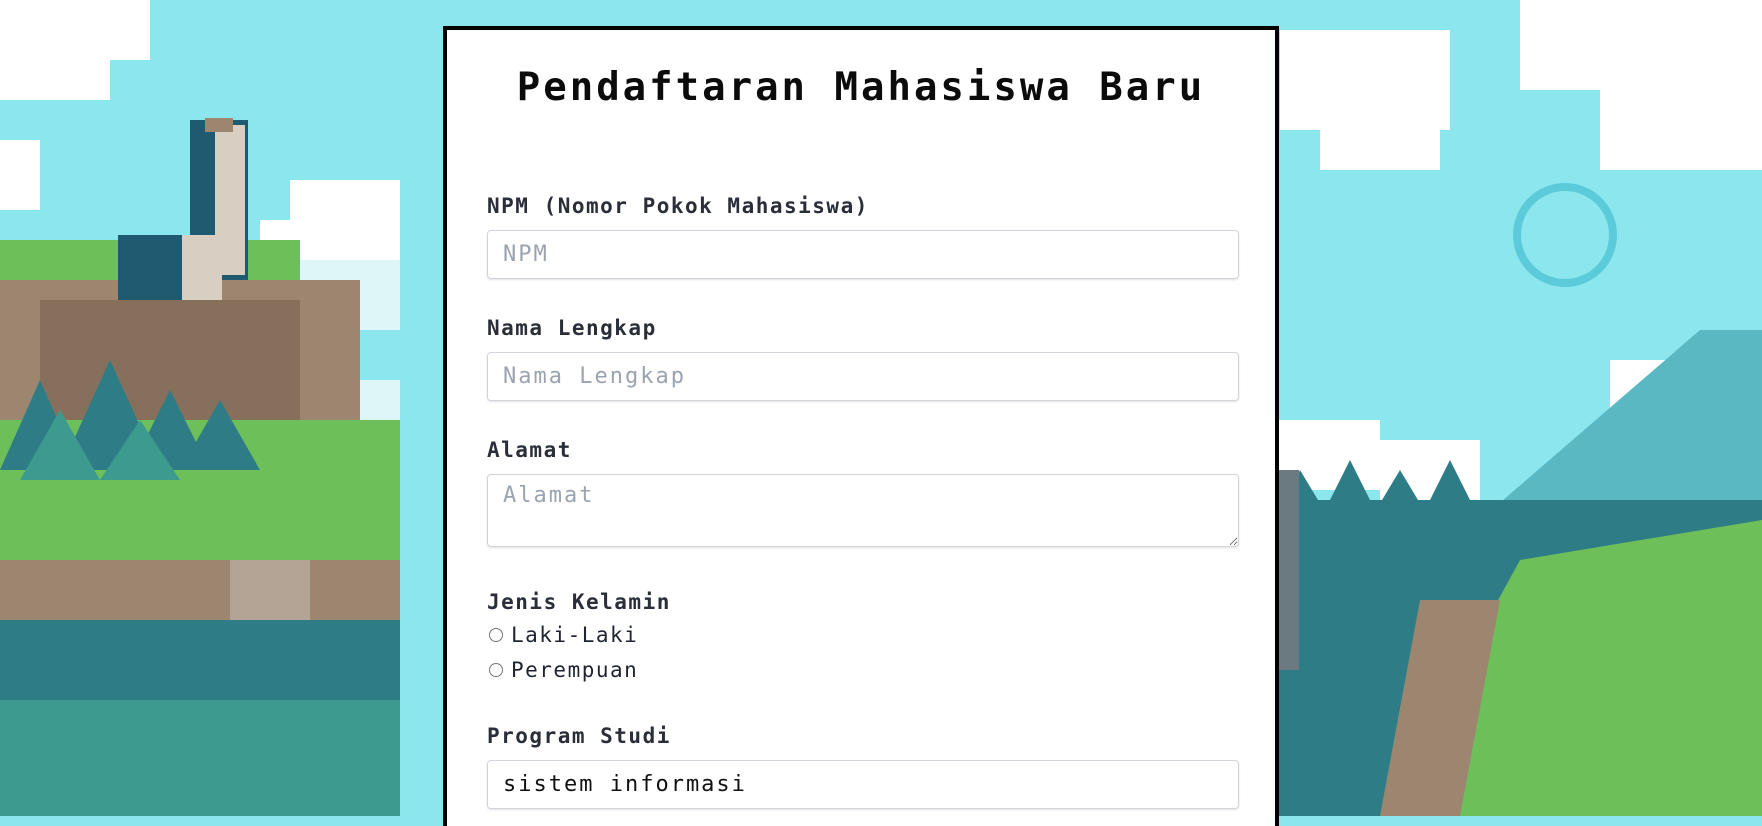  I want to click on gender-option-female-label: Perempuan, so click(575, 669).